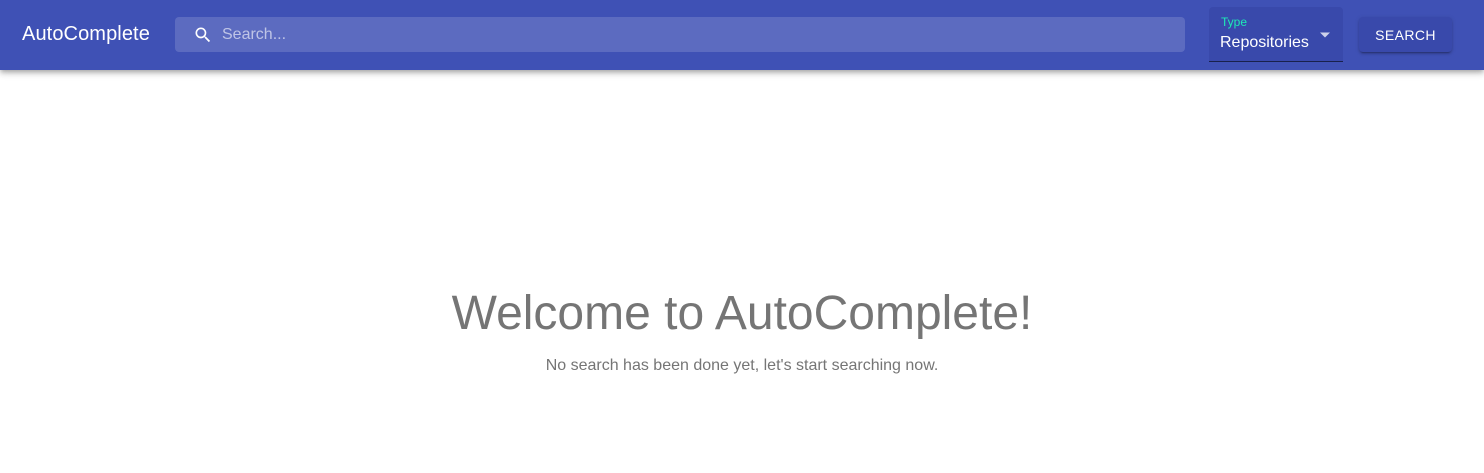  What do you see at coordinates (1264, 42) in the screenshot?
I see `type-select-value: Repositories` at bounding box center [1264, 42].